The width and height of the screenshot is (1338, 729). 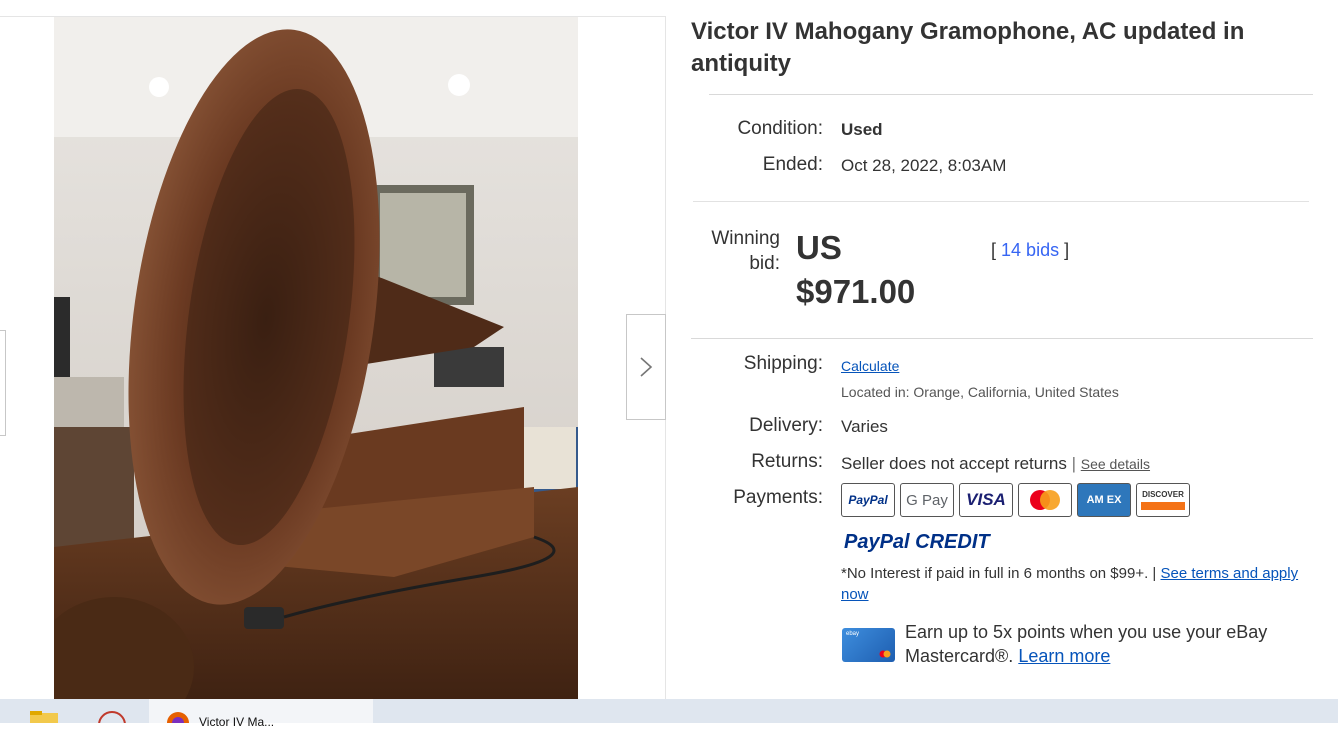 What do you see at coordinates (792, 164) in the screenshot?
I see `ended-label: Ended:` at bounding box center [792, 164].